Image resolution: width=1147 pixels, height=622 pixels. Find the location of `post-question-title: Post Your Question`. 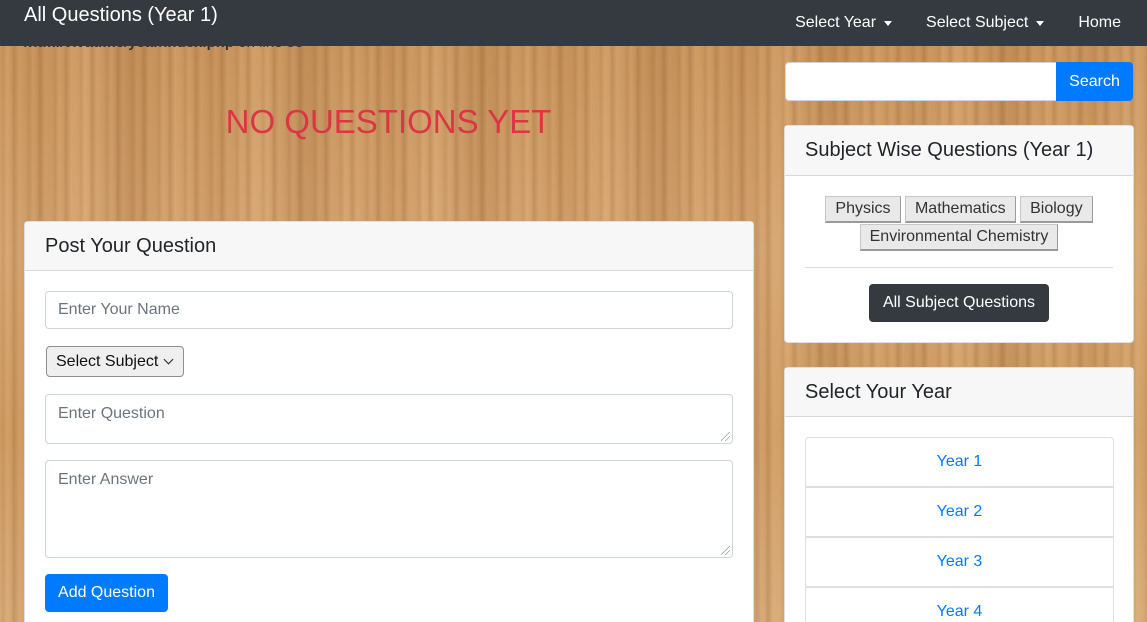

post-question-title: Post Your Question is located at coordinates (389, 246).